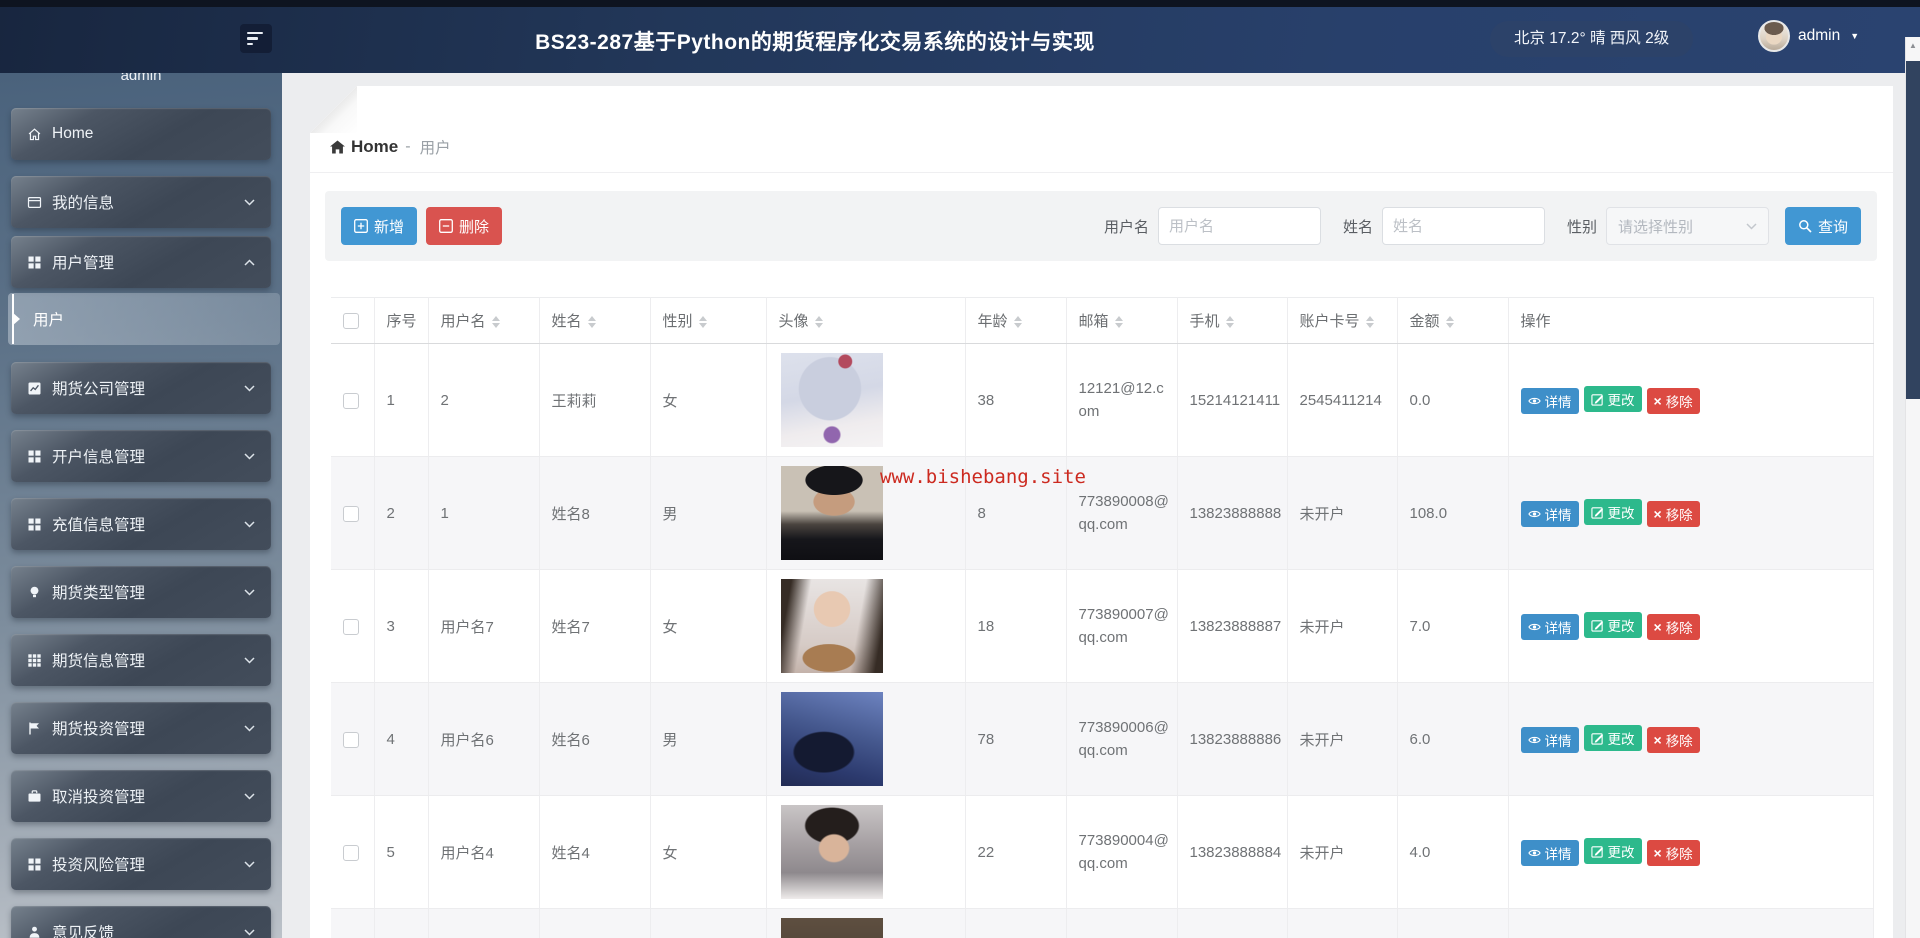 This screenshot has width=1920, height=938. I want to click on vertical-scrollbar: ▲, so click(1912, 487).